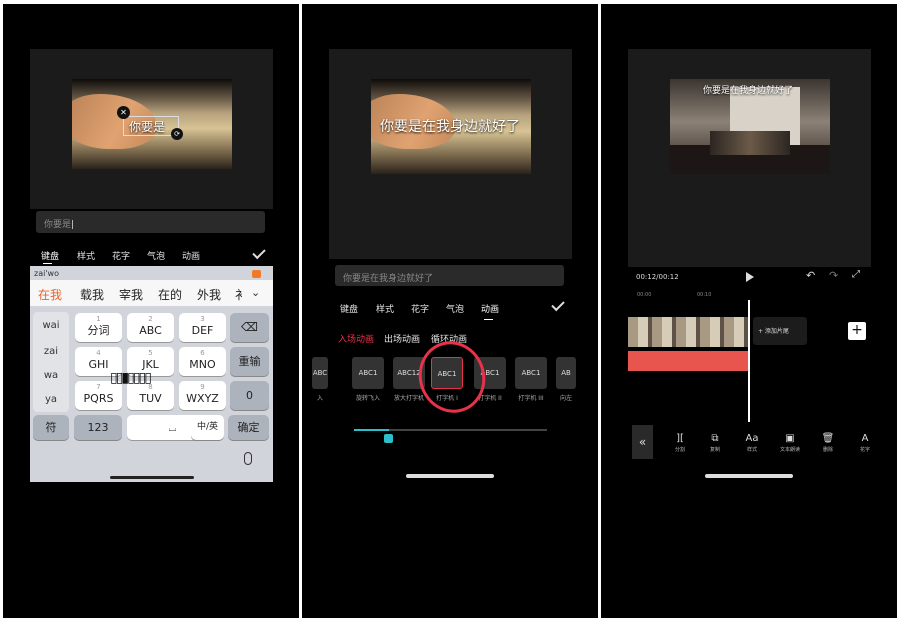  Describe the element at coordinates (388, 279) in the screenshot. I see `text-input-value: 你要是在我身边就好了` at that location.